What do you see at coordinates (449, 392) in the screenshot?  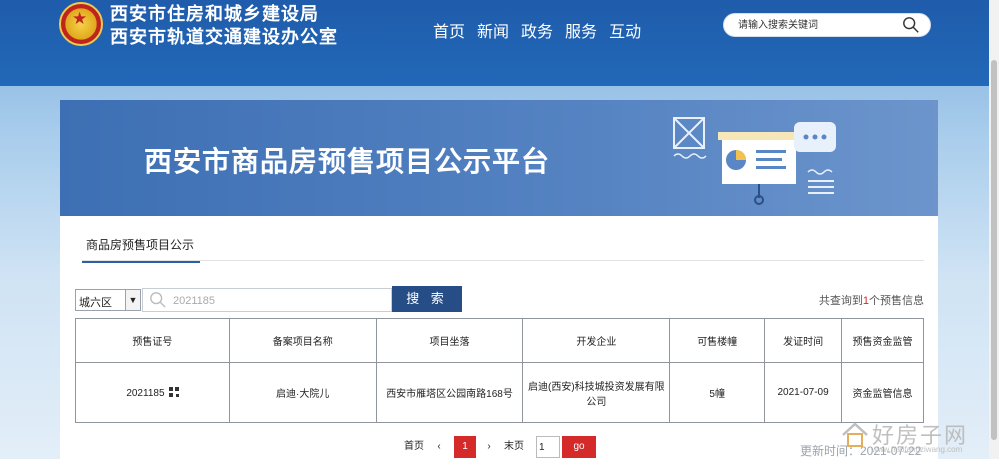 I see `cell-location: 西安市雁塔区公园南路168号` at bounding box center [449, 392].